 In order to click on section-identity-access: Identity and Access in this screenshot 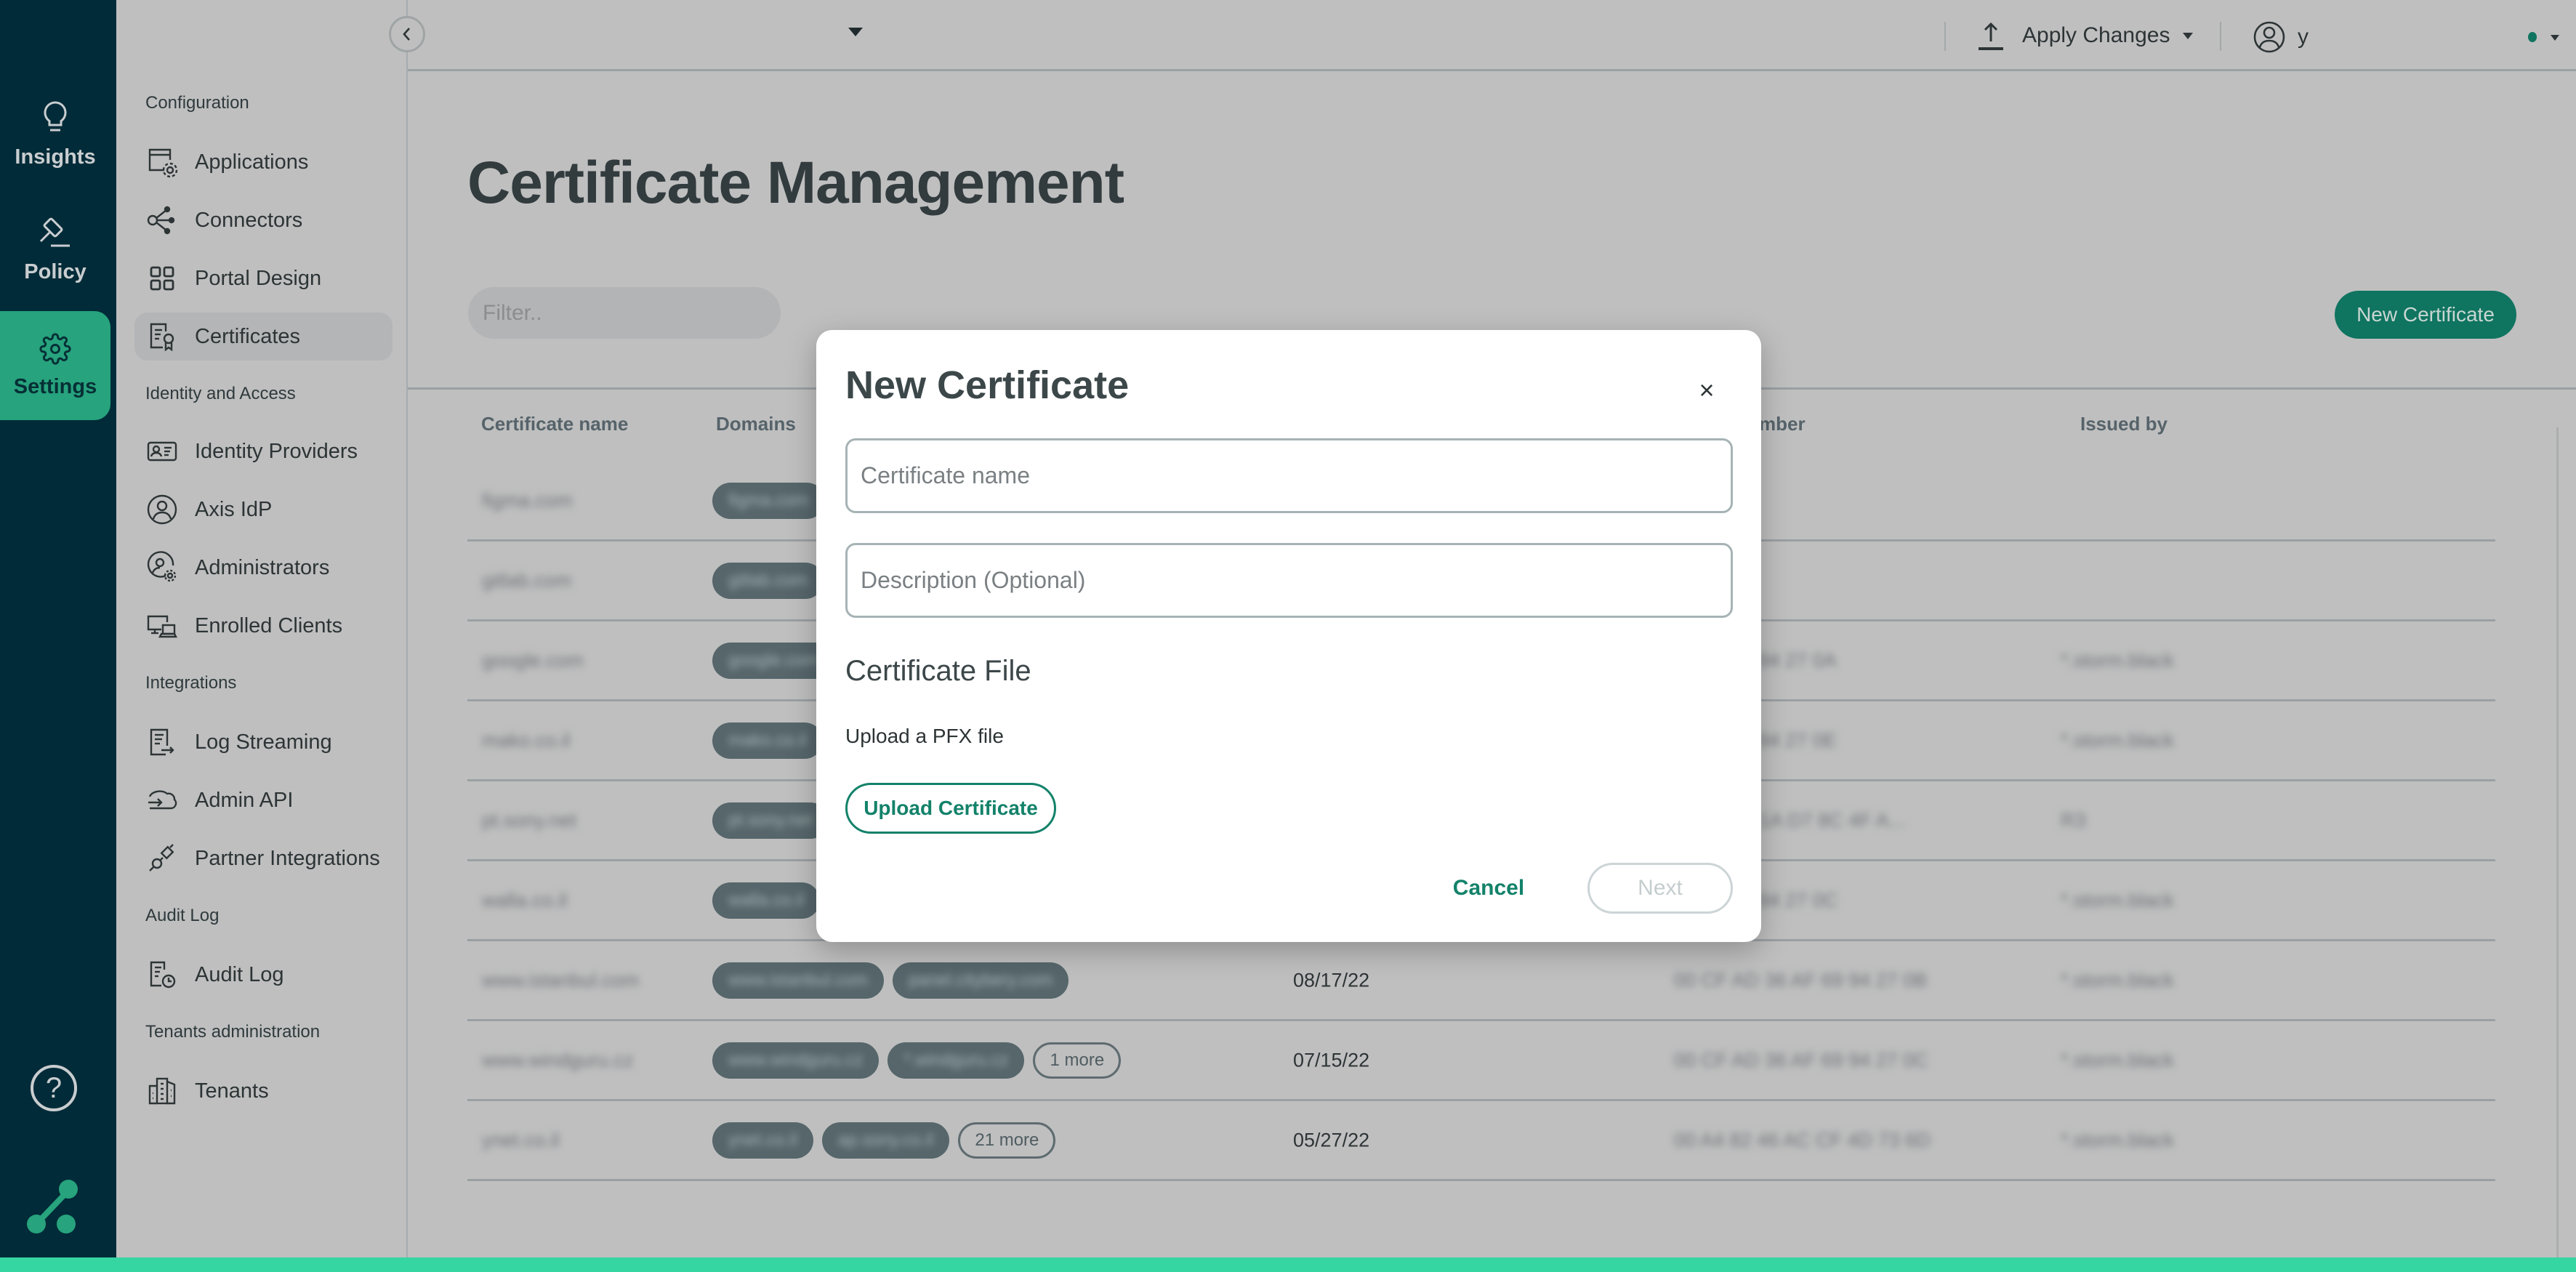, I will do `click(220, 393)`.